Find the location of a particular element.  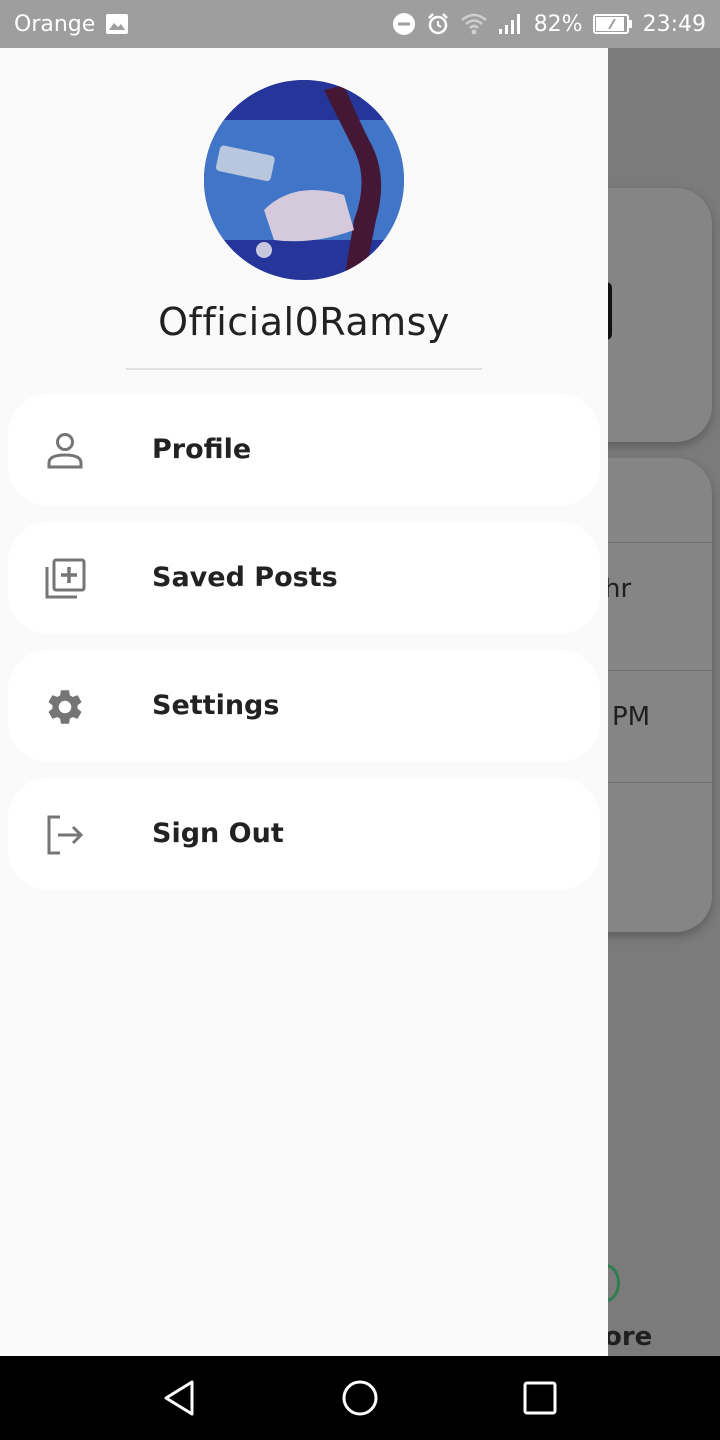

home-icon is located at coordinates (360, 1398).